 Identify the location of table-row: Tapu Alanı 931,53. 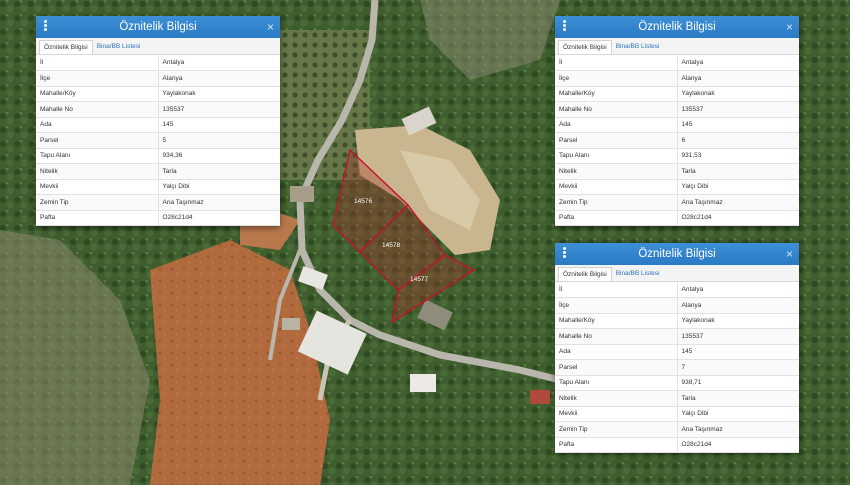
(677, 156).